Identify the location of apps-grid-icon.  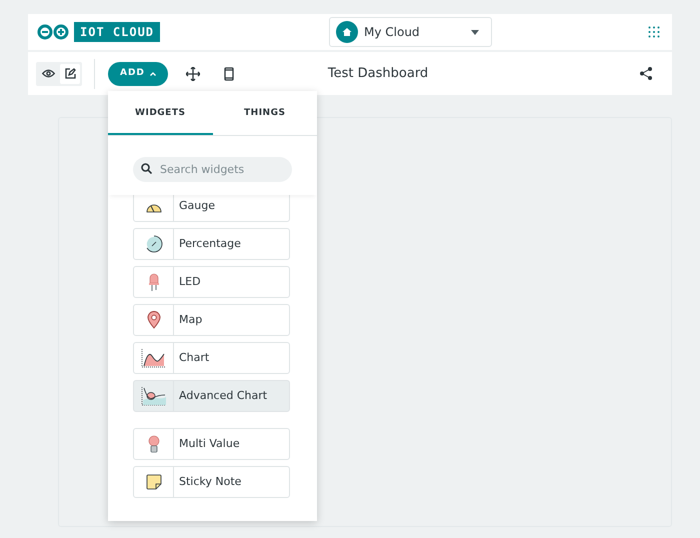
(654, 32).